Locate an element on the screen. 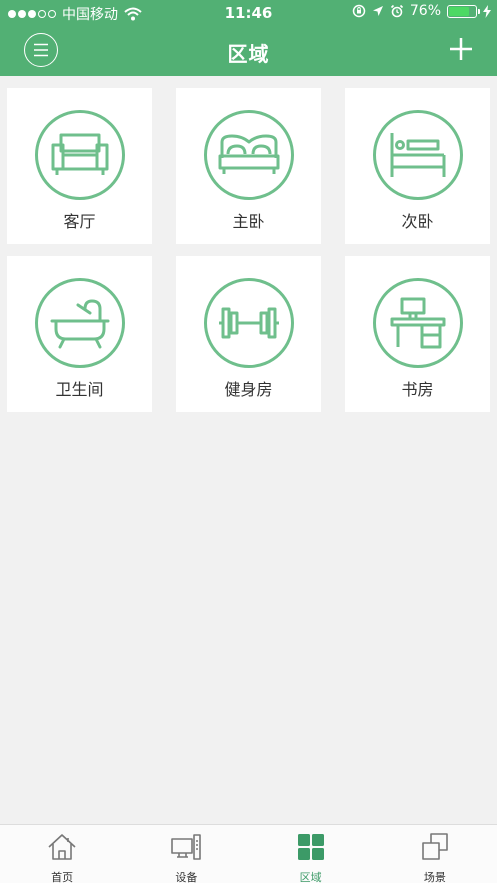 This screenshot has width=497, height=883. room-tile-study: 书房 is located at coordinates (417, 334).